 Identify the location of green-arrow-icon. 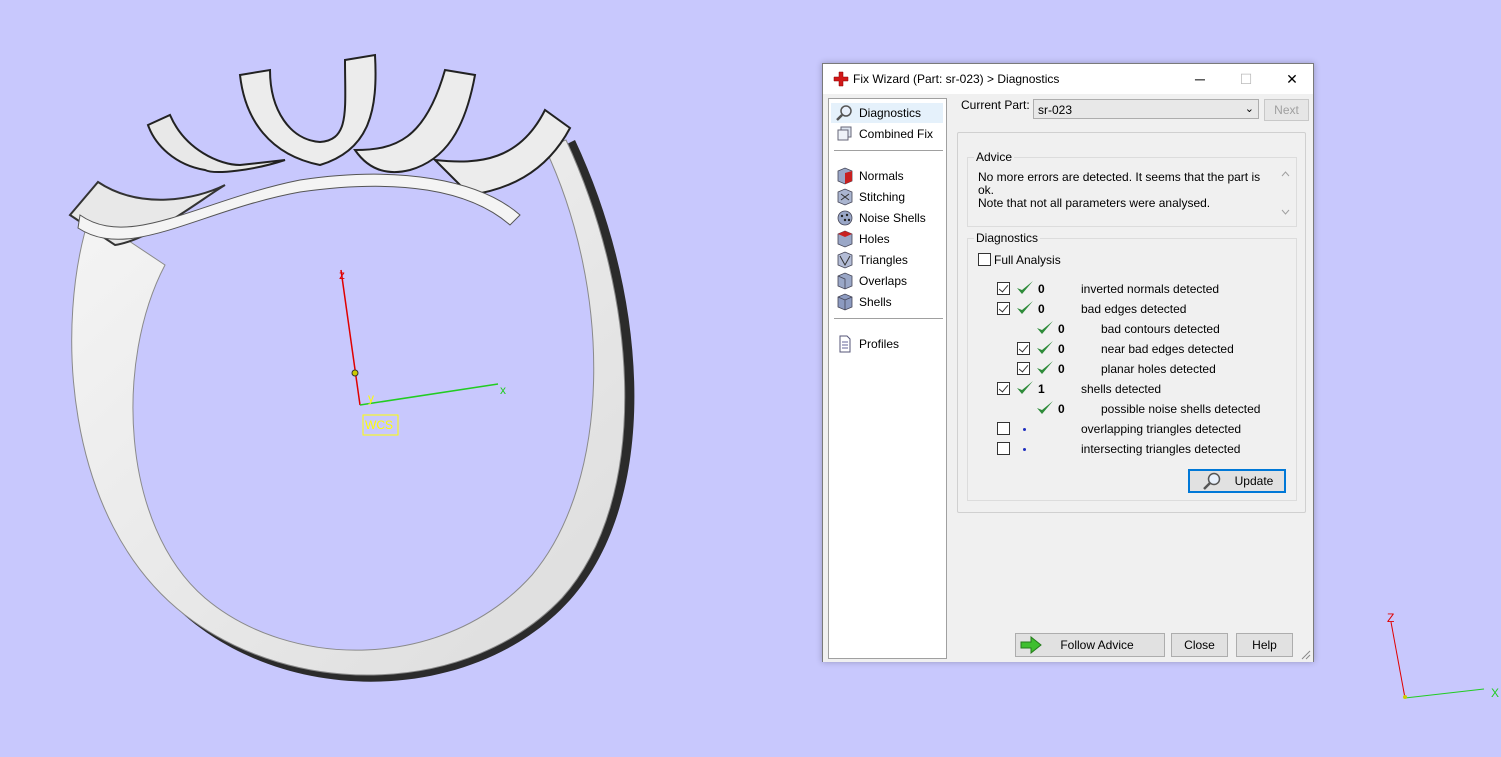
(1031, 645).